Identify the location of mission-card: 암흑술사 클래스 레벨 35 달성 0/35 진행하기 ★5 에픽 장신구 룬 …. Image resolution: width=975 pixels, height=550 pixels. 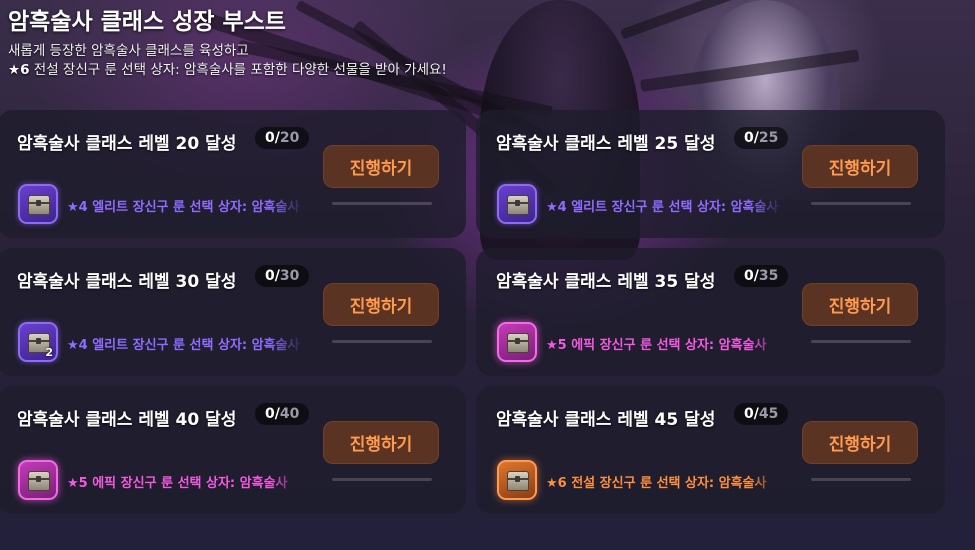
(710, 312).